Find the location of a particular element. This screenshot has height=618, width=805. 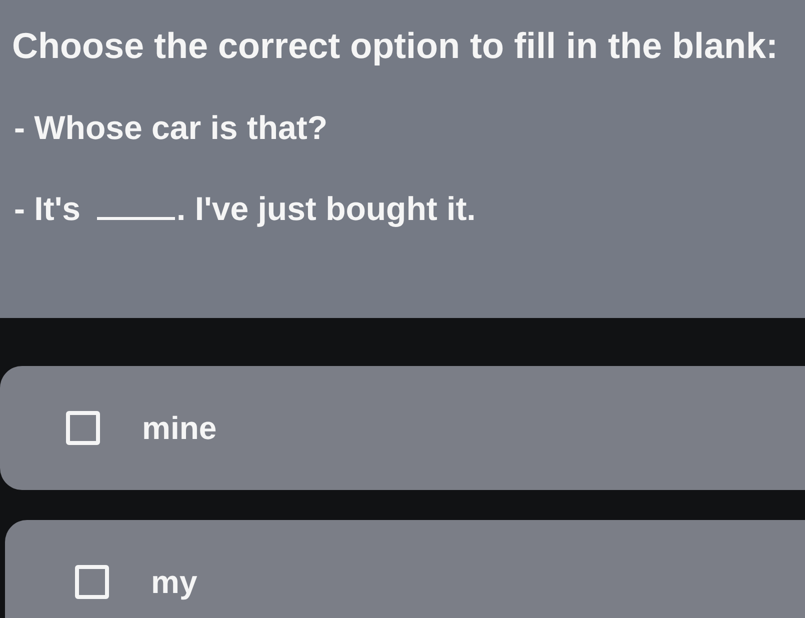

question-title: Choose the correct option to fill in the blank: is located at coordinates (396, 46).